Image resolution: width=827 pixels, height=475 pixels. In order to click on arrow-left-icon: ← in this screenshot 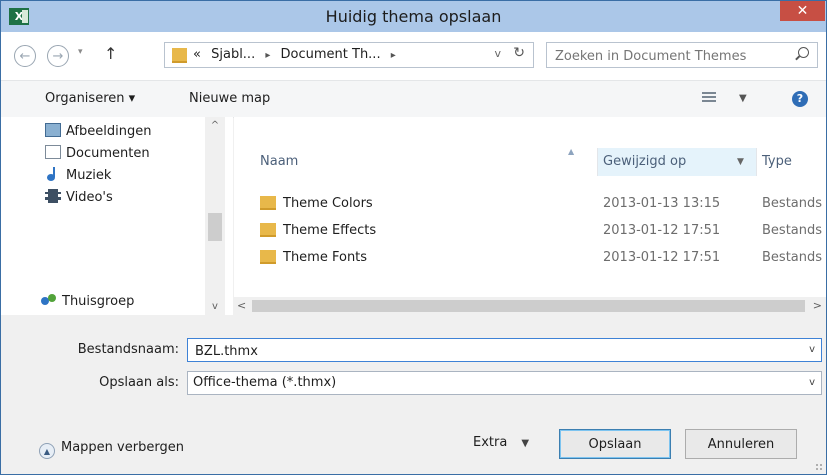, I will do `click(25, 56)`.